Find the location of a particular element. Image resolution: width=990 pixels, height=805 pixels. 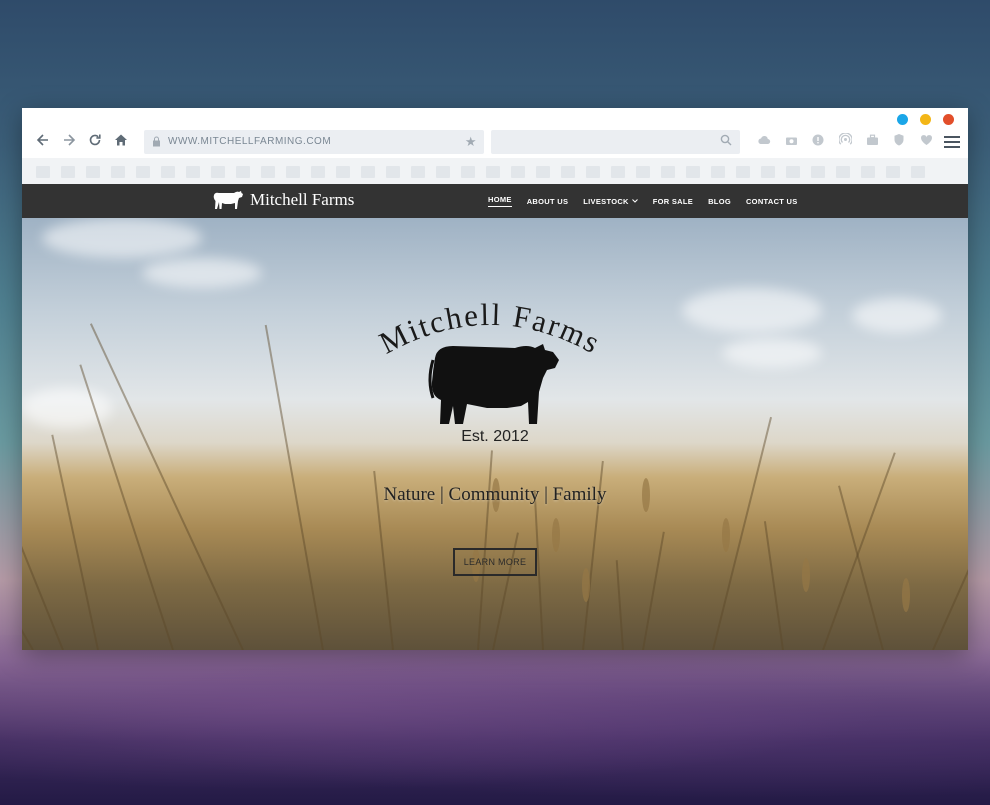

briefcase-icon is located at coordinates (872, 142).